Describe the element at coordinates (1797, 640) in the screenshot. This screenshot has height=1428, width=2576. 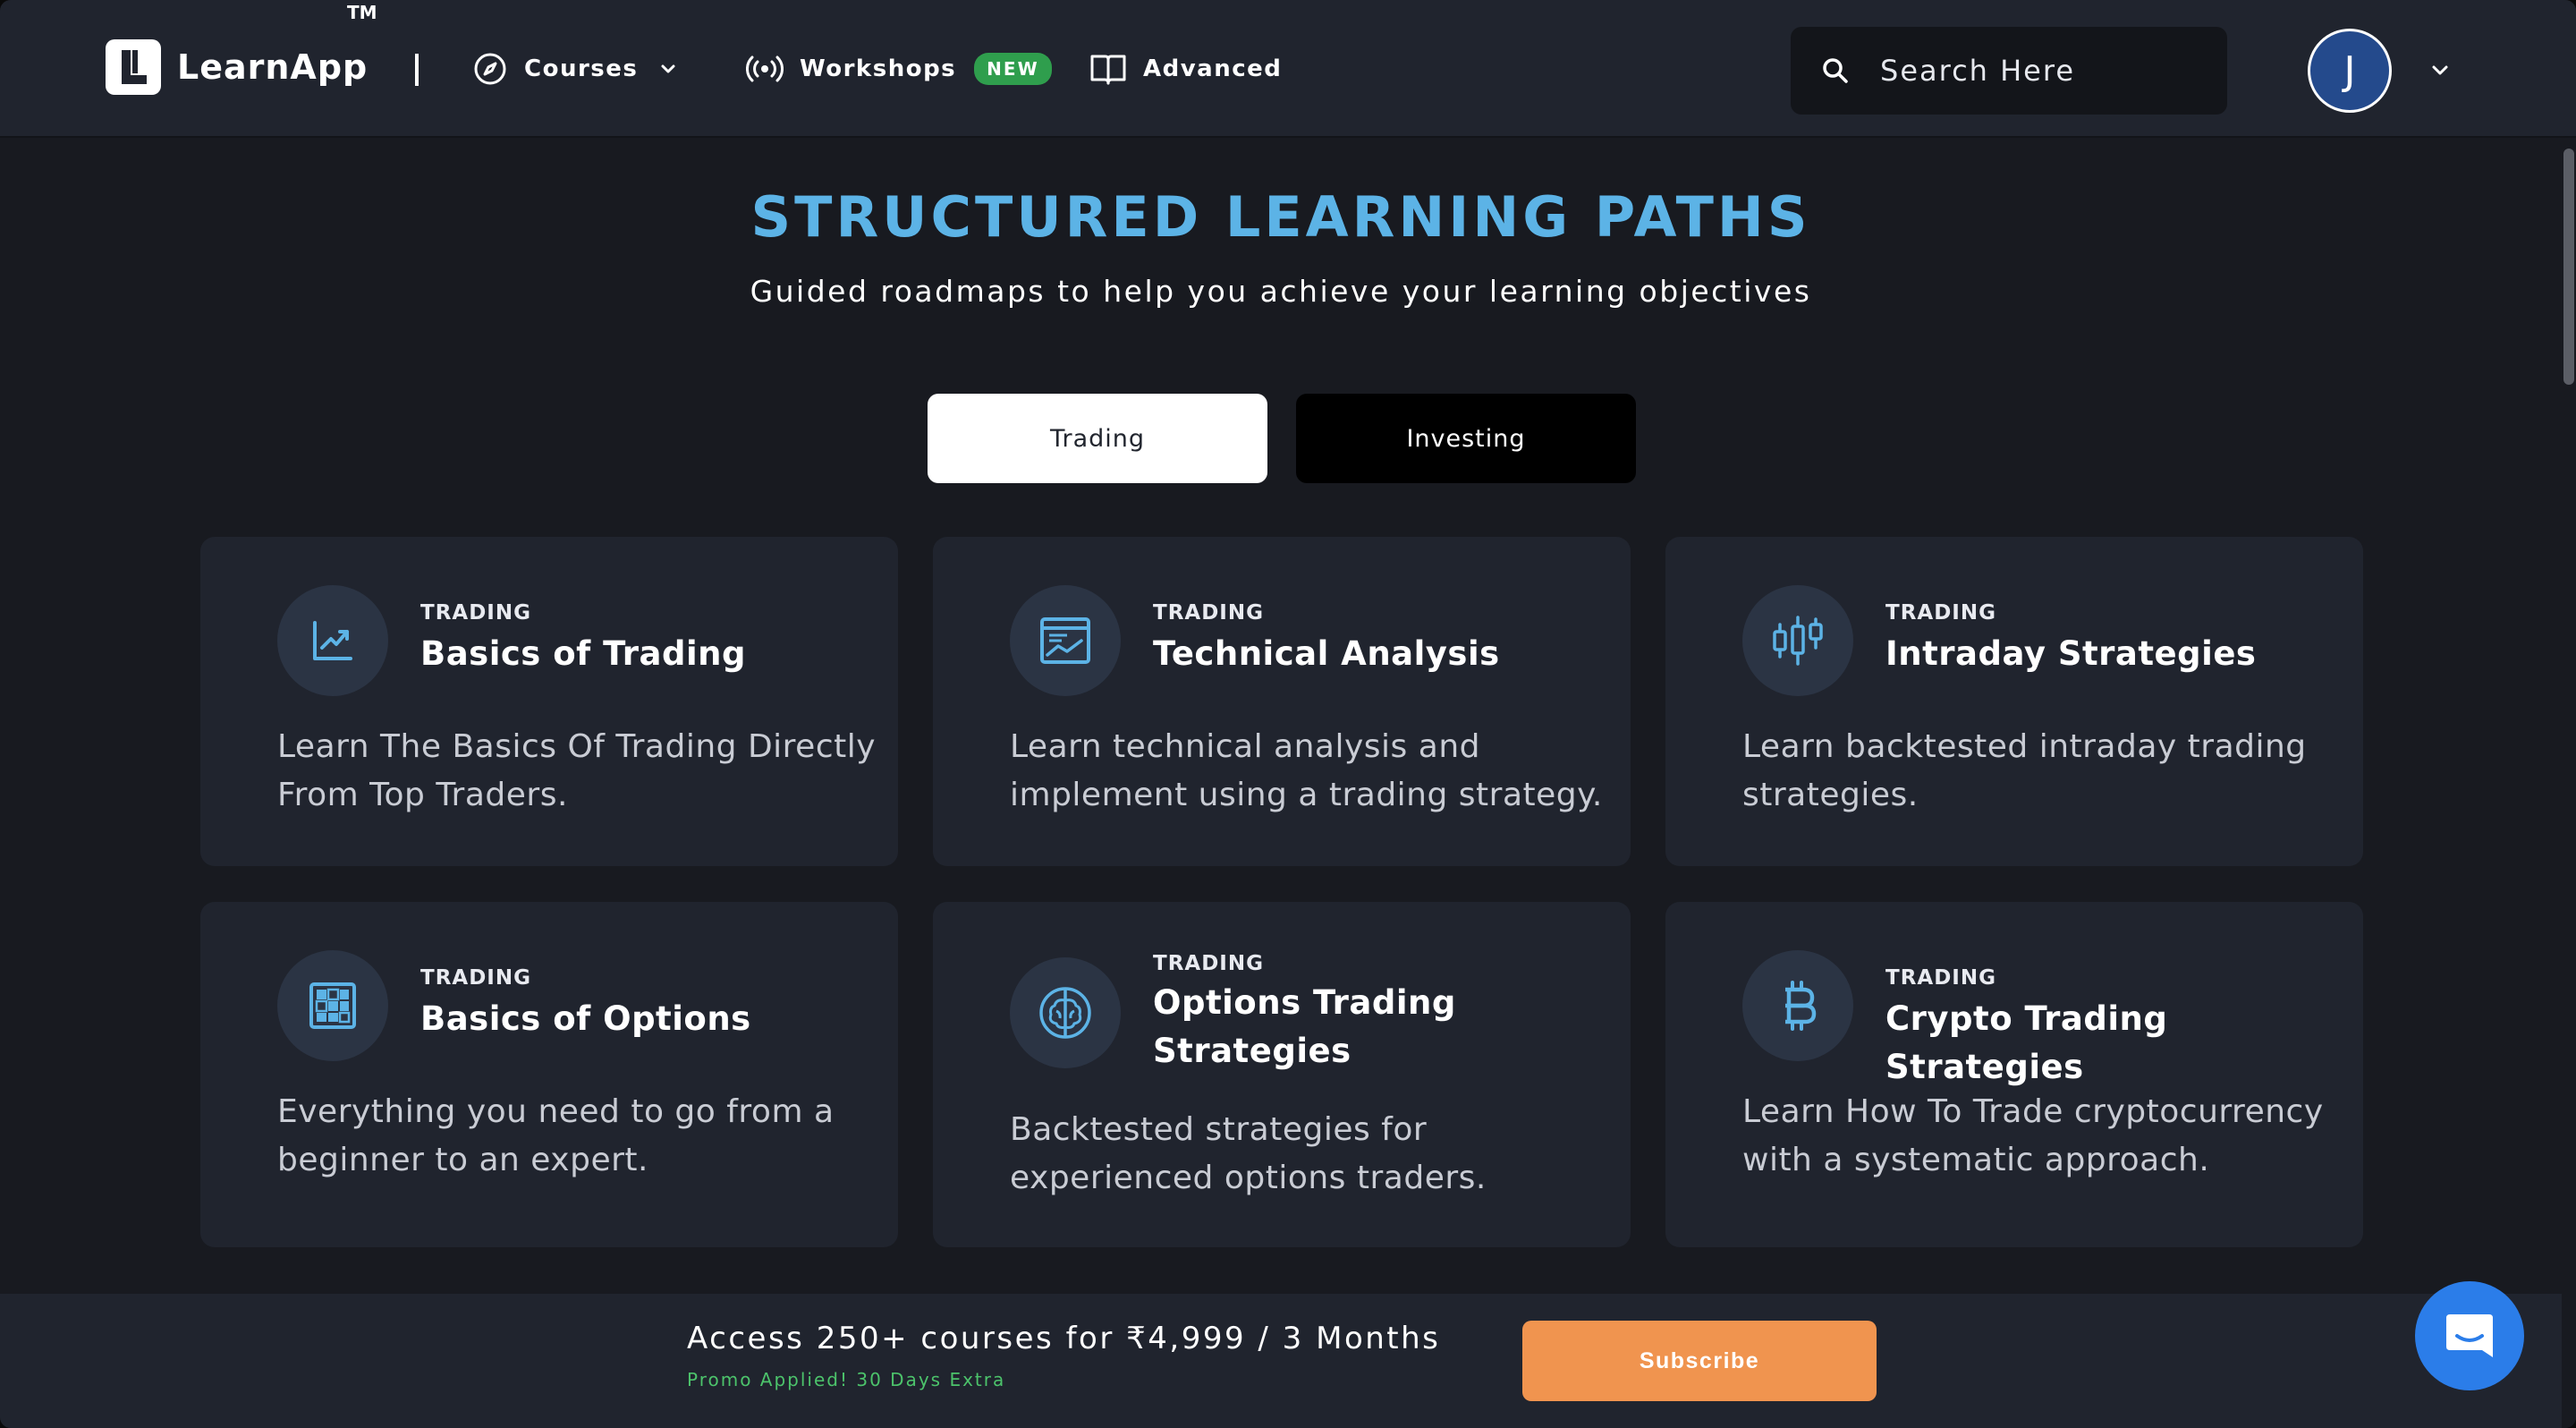
I see `candlestick-icon` at that location.